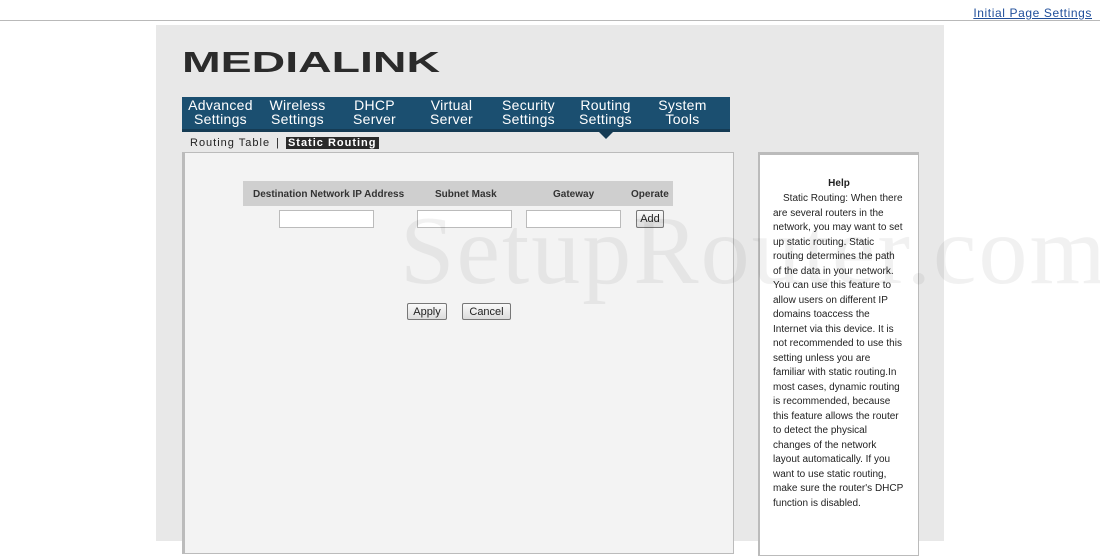 This screenshot has height=556, width=1100. Describe the element at coordinates (427, 311) in the screenshot. I see `apply-button: Apply` at that location.